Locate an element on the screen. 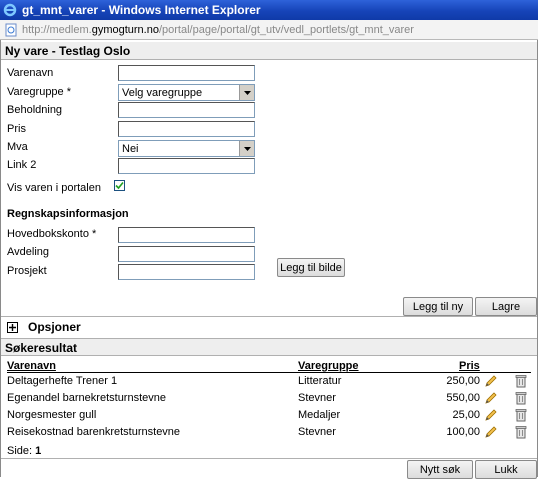 This screenshot has width=538, height=479. mva-select: Nei is located at coordinates (186, 148).